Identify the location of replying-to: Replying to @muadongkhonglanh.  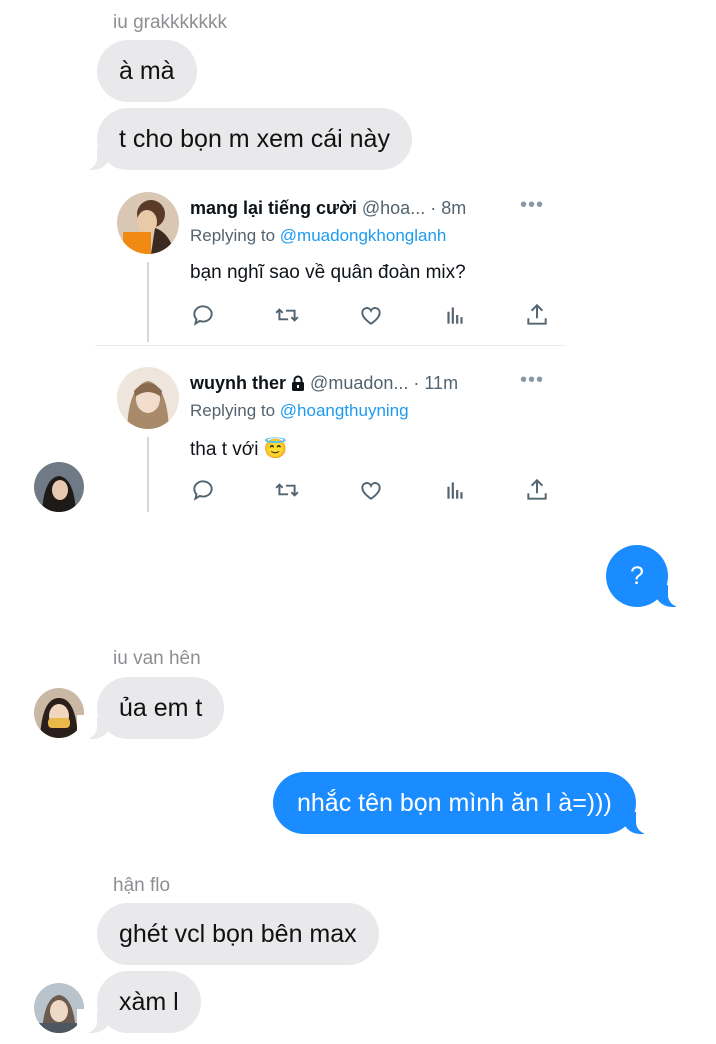
(318, 236).